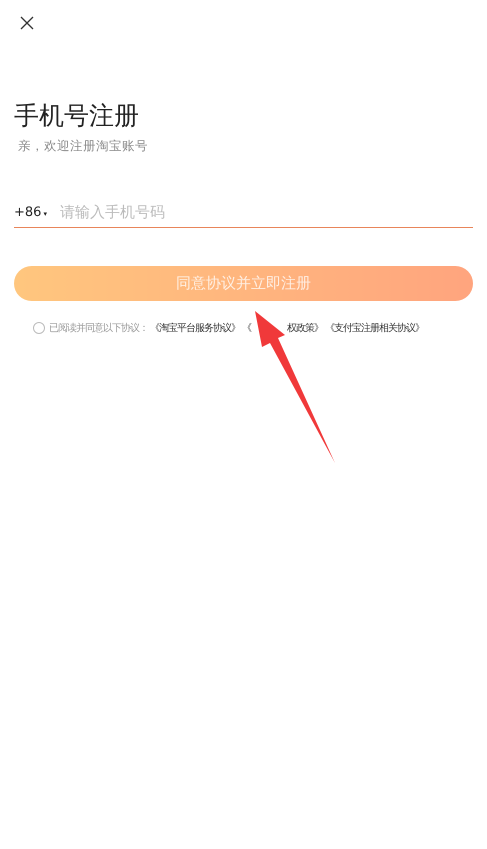  Describe the element at coordinates (77, 116) in the screenshot. I see `page-title: 手机号注册` at that location.